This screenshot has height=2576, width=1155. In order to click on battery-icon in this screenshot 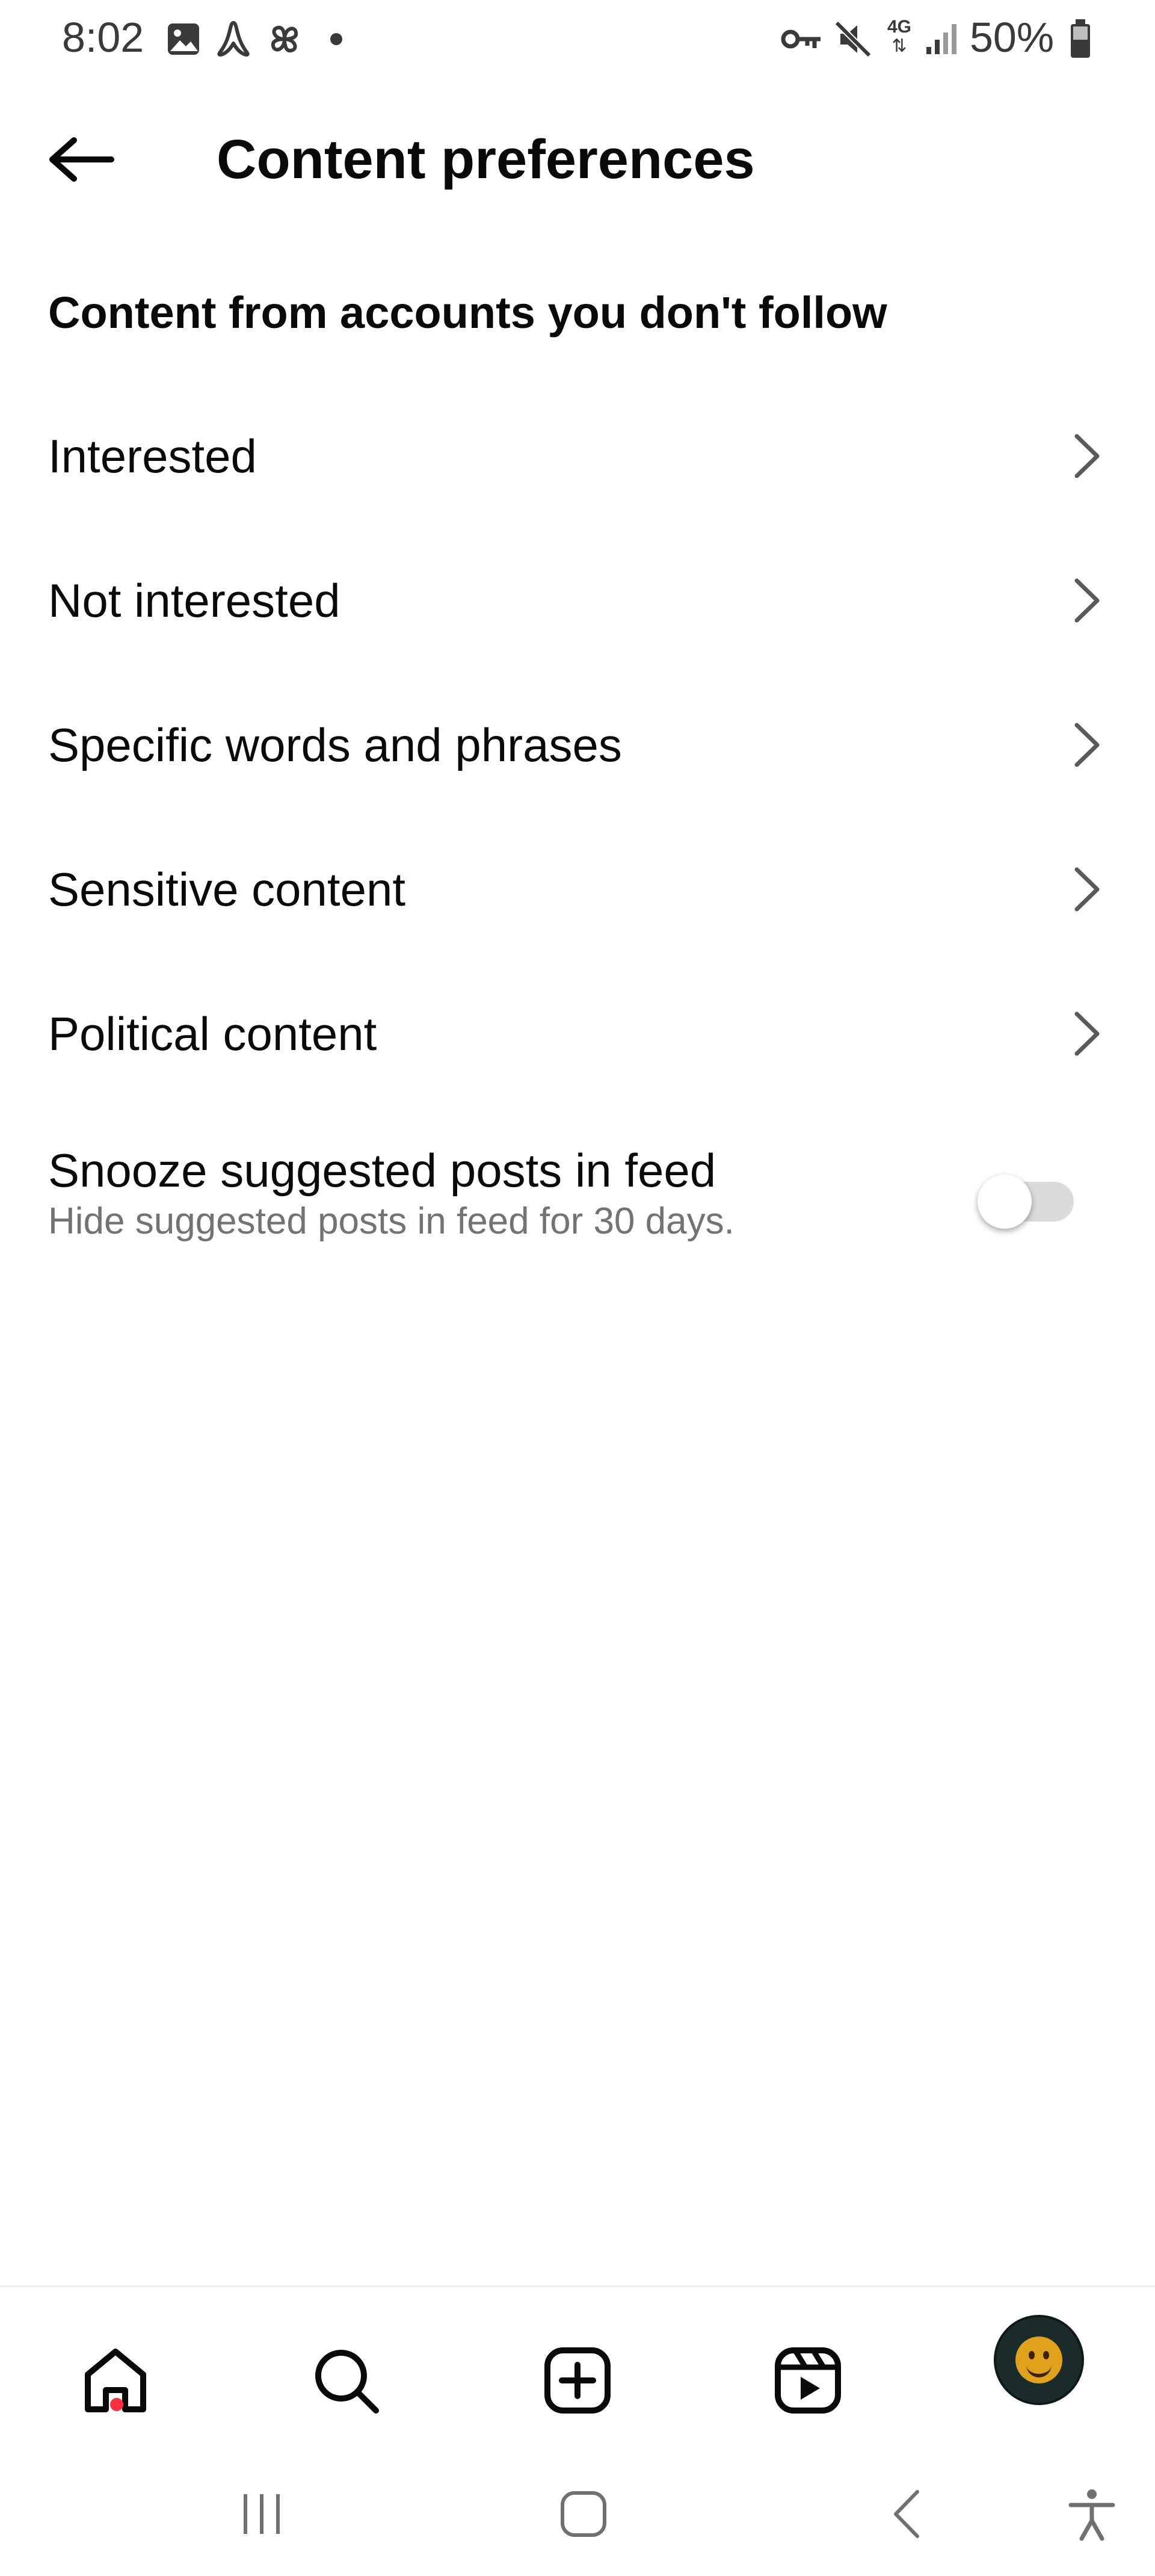, I will do `click(1080, 38)`.